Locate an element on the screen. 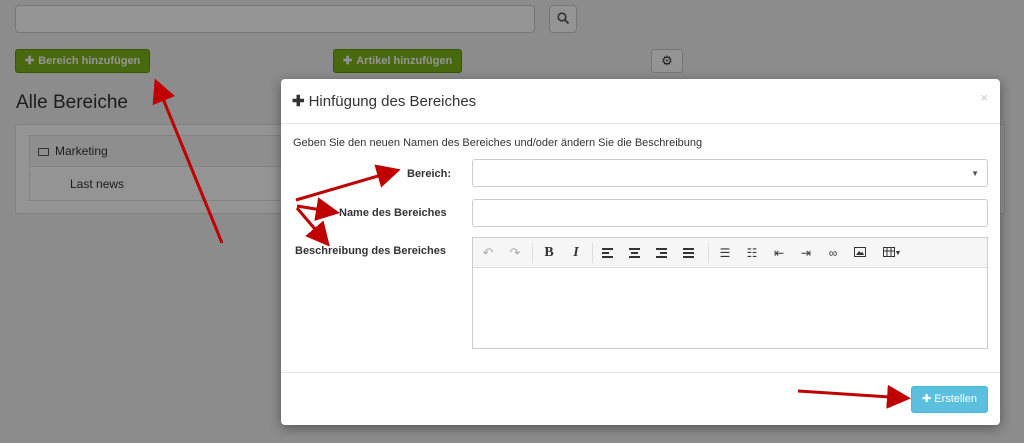 Image resolution: width=1024 pixels, height=443 pixels. align-center-icon is located at coordinates (634, 253).